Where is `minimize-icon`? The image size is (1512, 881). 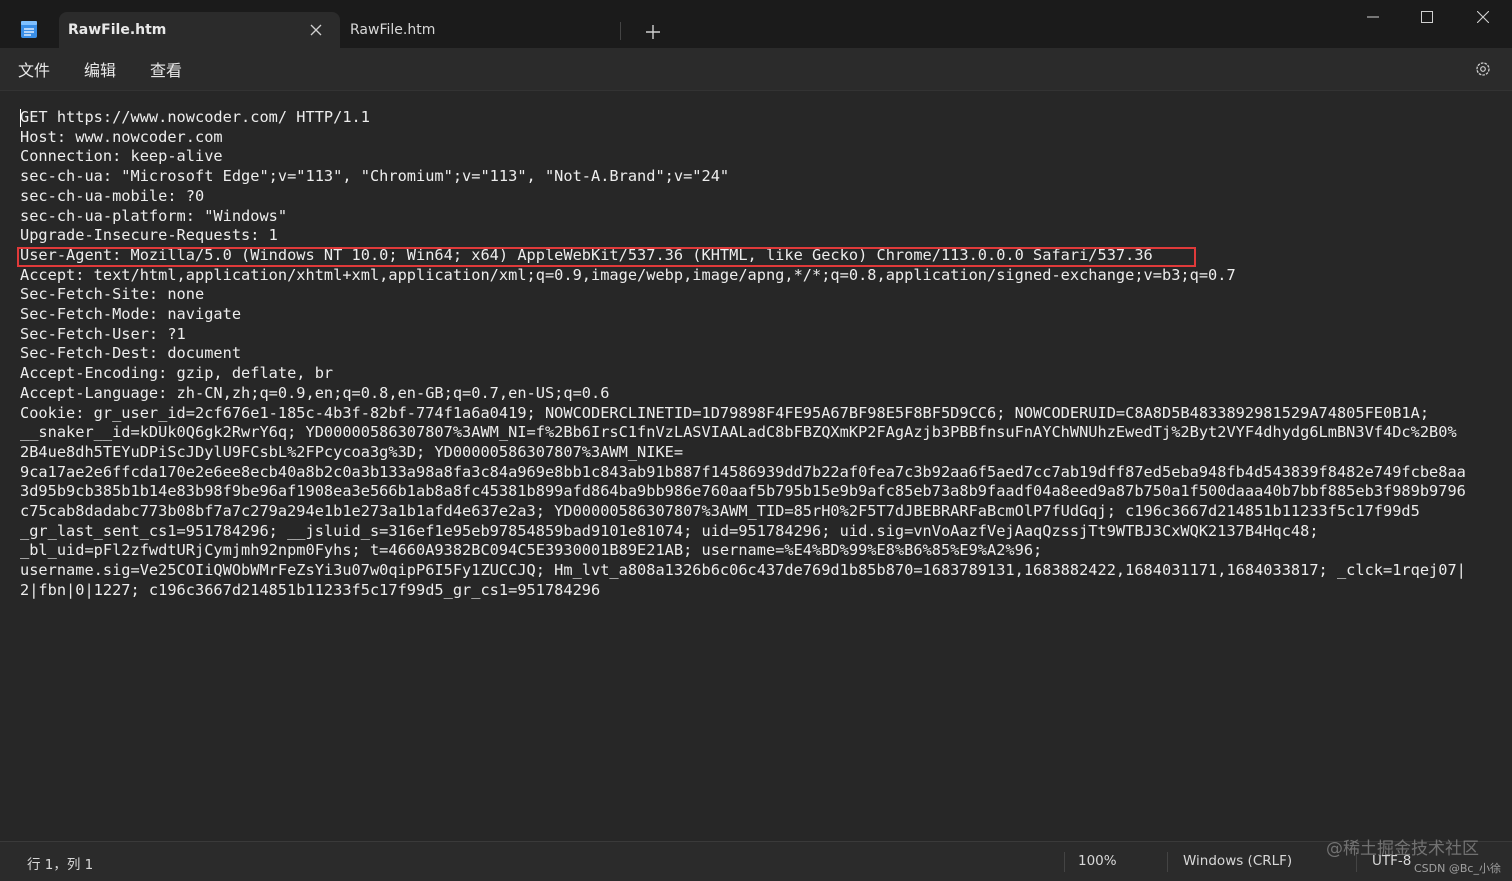
minimize-icon is located at coordinates (1373, 17).